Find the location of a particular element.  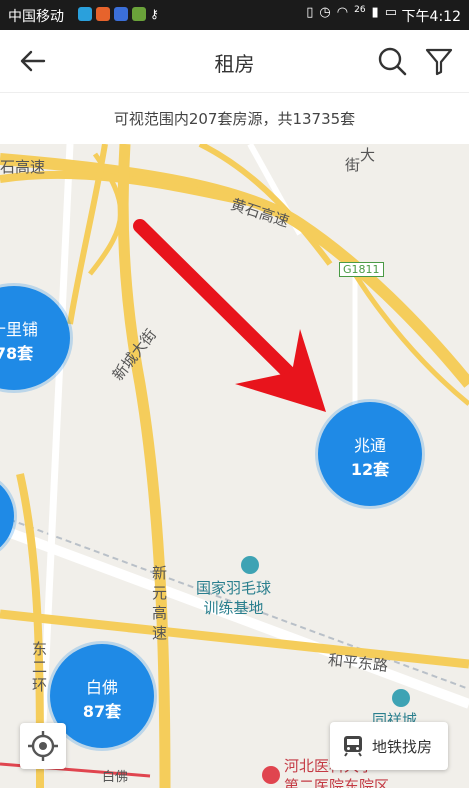

cluster-name: 十里铺 is located at coordinates (19, 329).